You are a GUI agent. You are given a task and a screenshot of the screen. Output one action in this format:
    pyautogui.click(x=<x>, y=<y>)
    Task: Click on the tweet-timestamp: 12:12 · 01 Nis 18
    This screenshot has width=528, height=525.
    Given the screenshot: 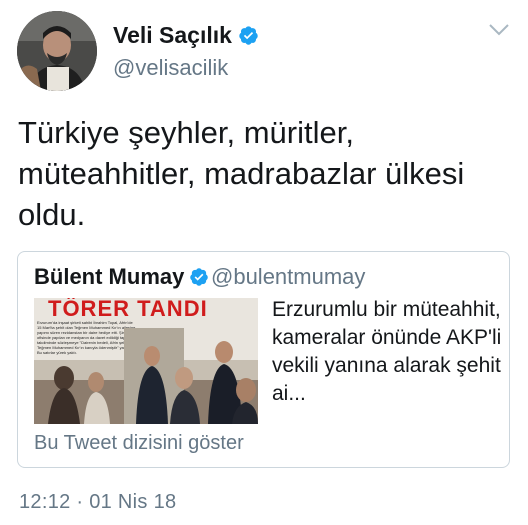 What is the action you would take?
    pyautogui.click(x=97, y=502)
    